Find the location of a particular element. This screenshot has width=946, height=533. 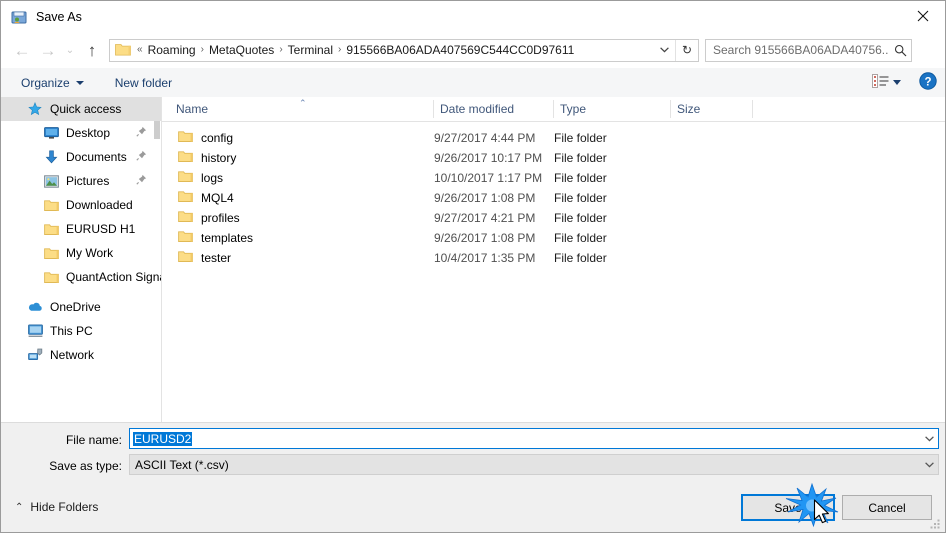

save-as-type-dropdown-button is located at coordinates (929, 464).